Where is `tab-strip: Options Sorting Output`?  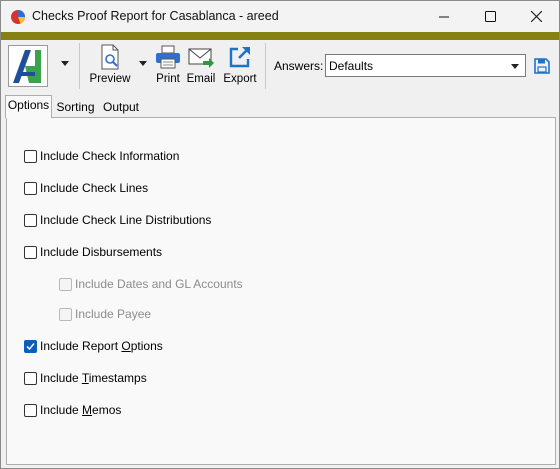 tab-strip: Options Sorting Output is located at coordinates (280, 105).